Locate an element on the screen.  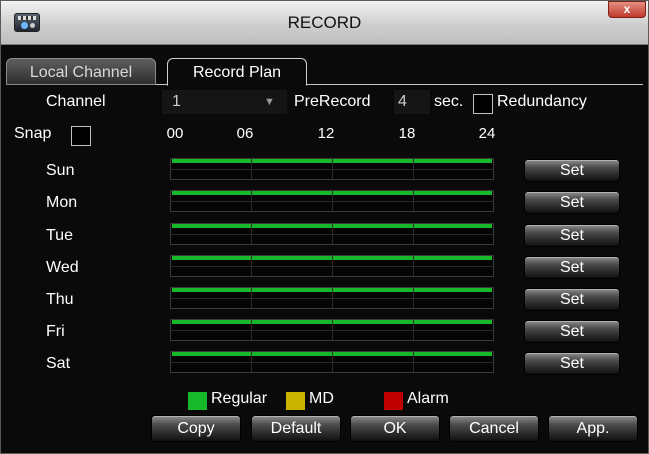
prerecord-label: PreRecord is located at coordinates (332, 101).